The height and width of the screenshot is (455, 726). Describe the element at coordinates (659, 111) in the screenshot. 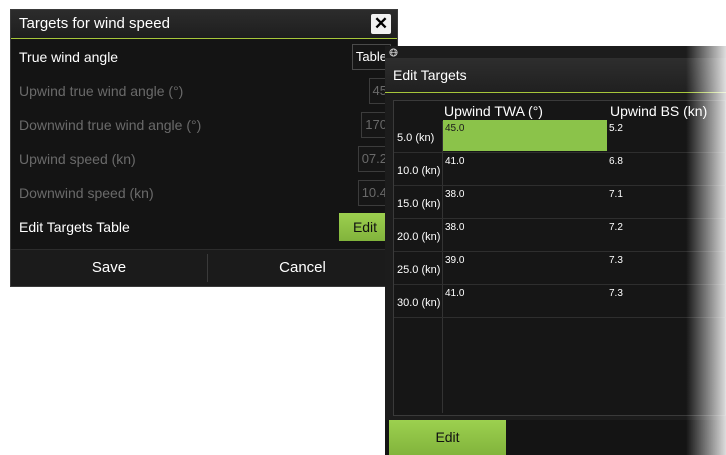

I see `column-header-upwind-bs: Upwind BS (kn)` at that location.